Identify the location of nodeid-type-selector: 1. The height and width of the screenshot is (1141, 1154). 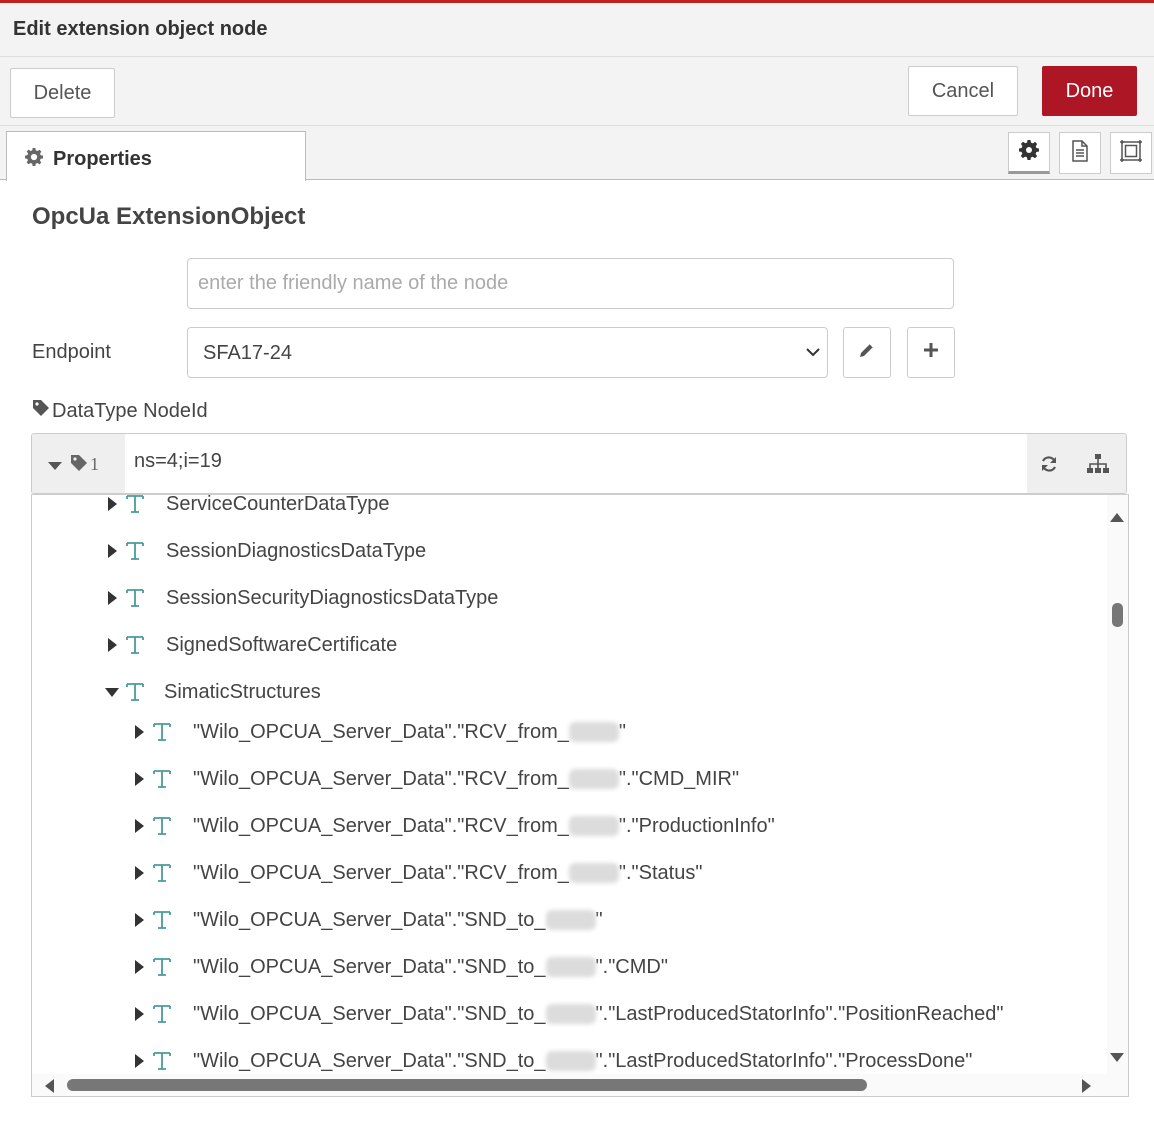
(78, 463).